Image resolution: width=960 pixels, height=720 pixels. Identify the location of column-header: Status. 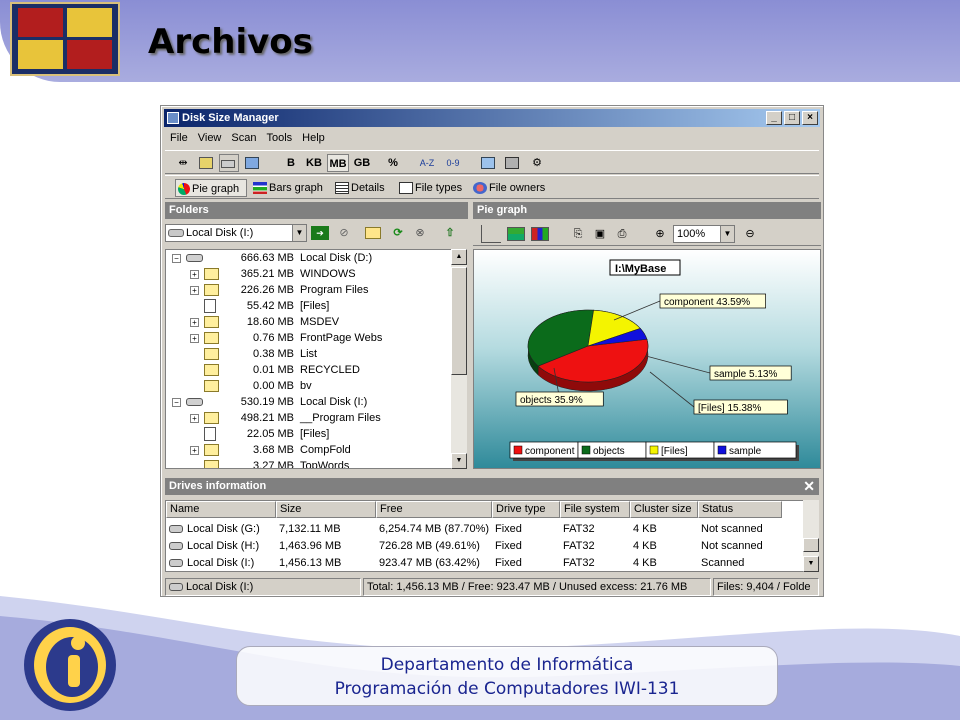
(740, 509).